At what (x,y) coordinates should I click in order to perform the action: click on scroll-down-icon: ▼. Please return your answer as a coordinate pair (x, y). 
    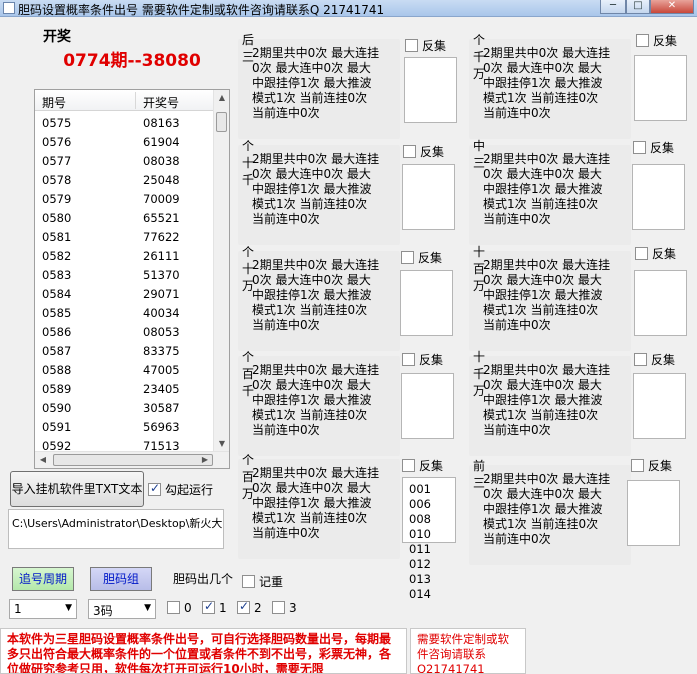
    Looking at the image, I should click on (221, 444).